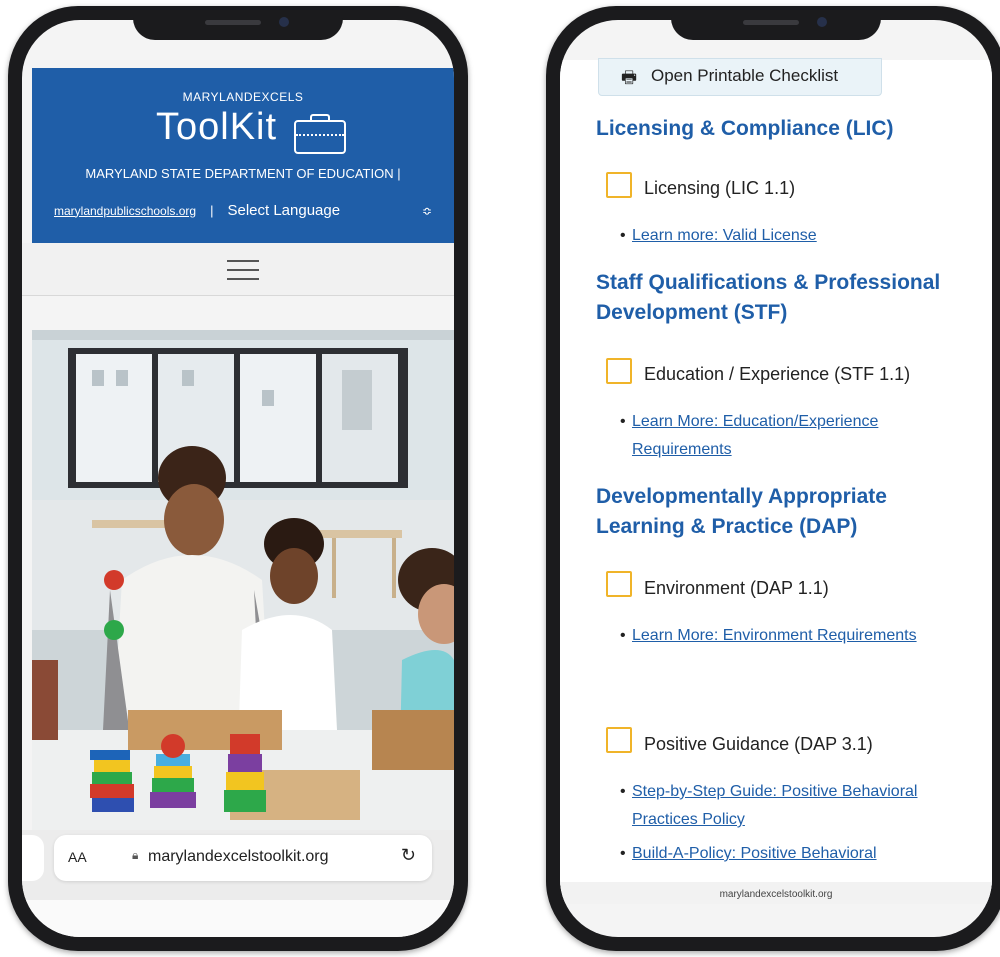 This screenshot has height=957, width=1000. I want to click on browser-bar: AA 🔒︎ marylandexcelstoolkit.org ↻, so click(238, 865).